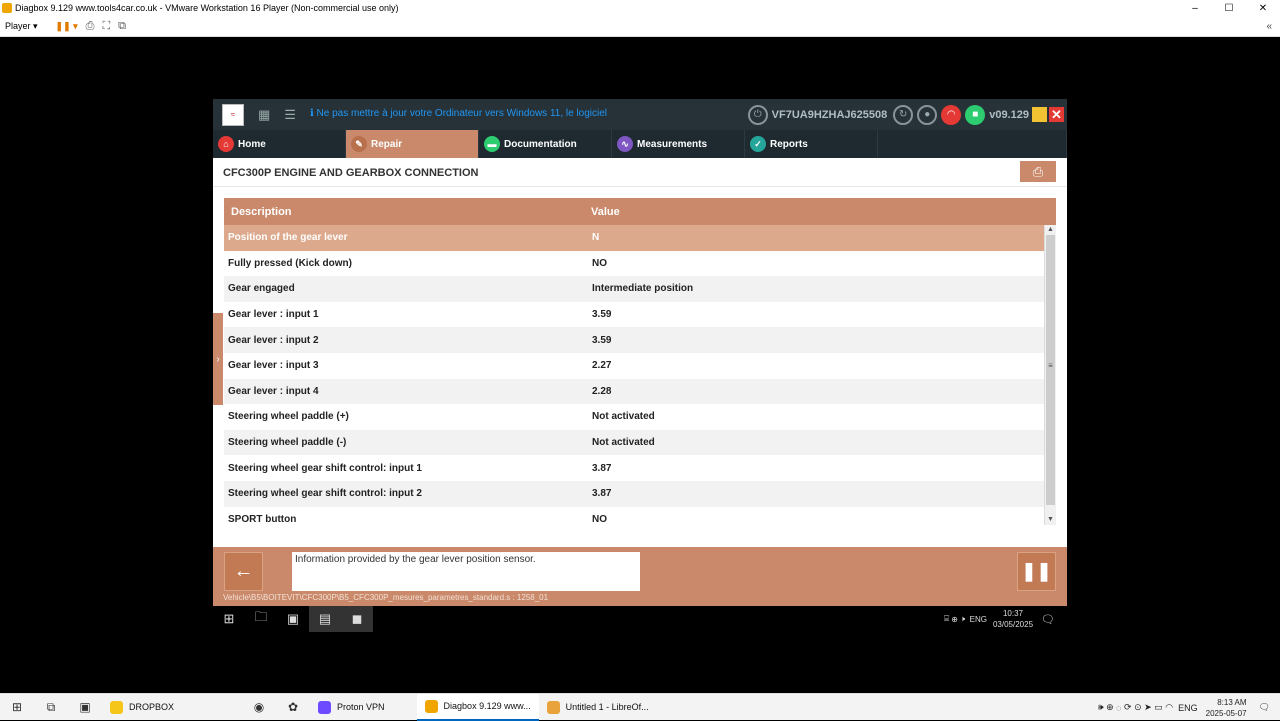 This screenshot has width=1280, height=721. What do you see at coordinates (1036, 571) in the screenshot?
I see `pause-button: ❚❚` at bounding box center [1036, 571].